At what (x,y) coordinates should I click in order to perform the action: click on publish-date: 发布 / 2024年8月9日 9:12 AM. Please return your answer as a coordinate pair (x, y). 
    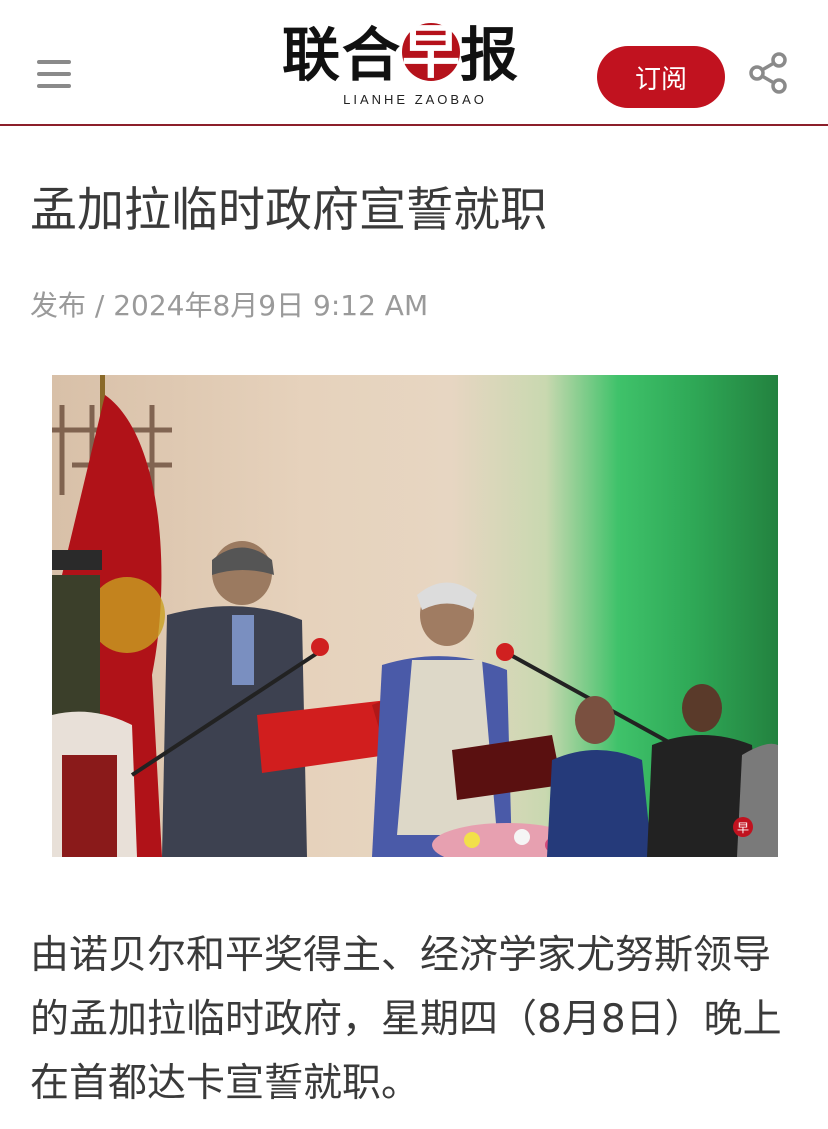
    Looking at the image, I should click on (229, 305).